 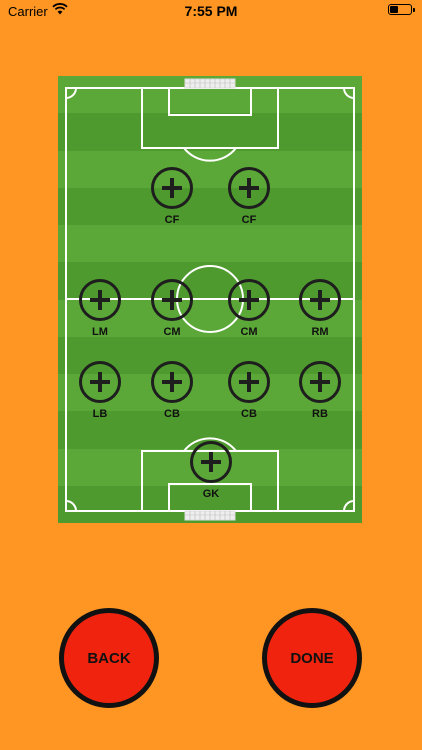 What do you see at coordinates (249, 382) in the screenshot?
I see `add-player-button-cb-right` at bounding box center [249, 382].